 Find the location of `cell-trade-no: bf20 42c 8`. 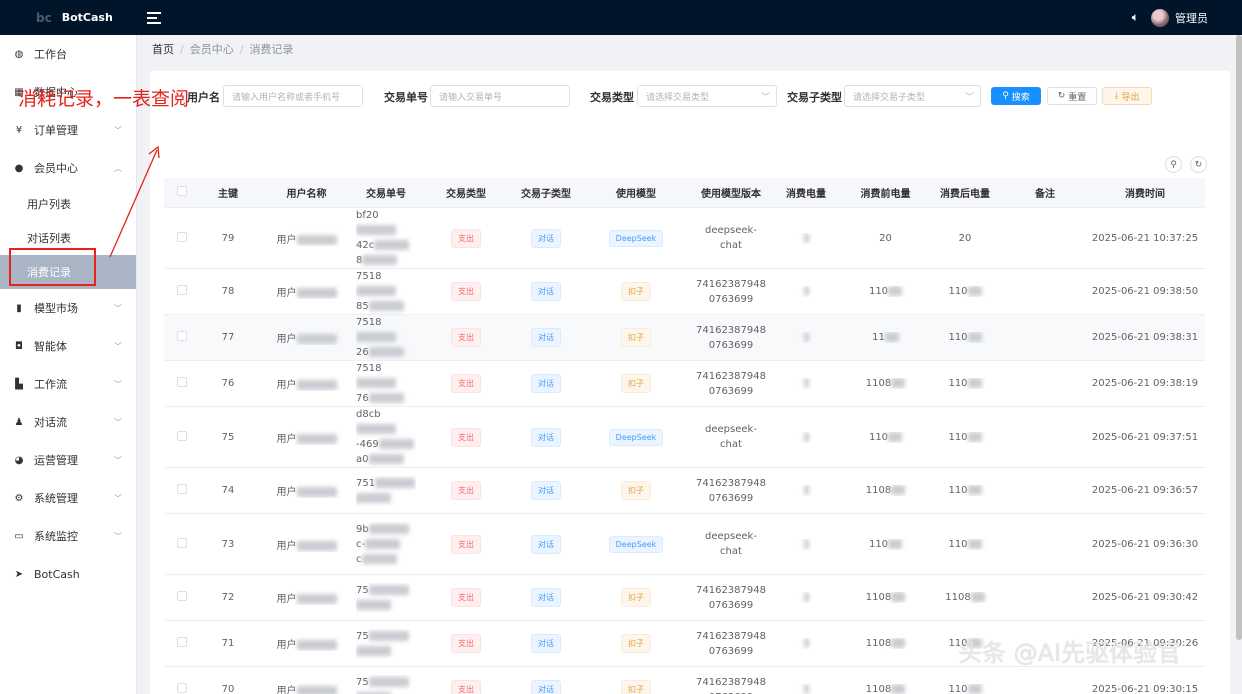

cell-trade-no: bf20 42c 8 is located at coordinates (386, 238).